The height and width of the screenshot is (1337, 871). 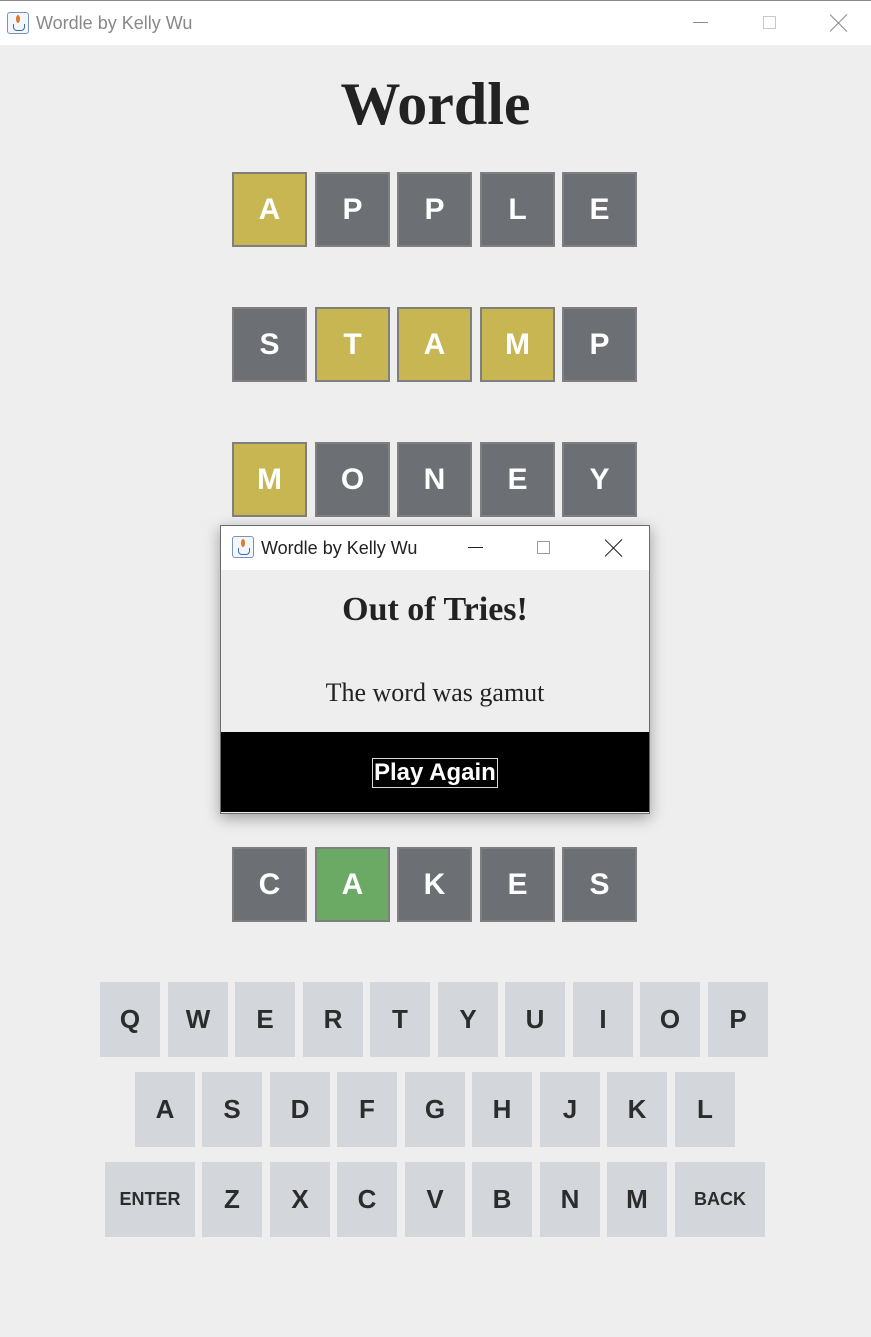 What do you see at coordinates (637, 1109) in the screenshot?
I see `key-k: K` at bounding box center [637, 1109].